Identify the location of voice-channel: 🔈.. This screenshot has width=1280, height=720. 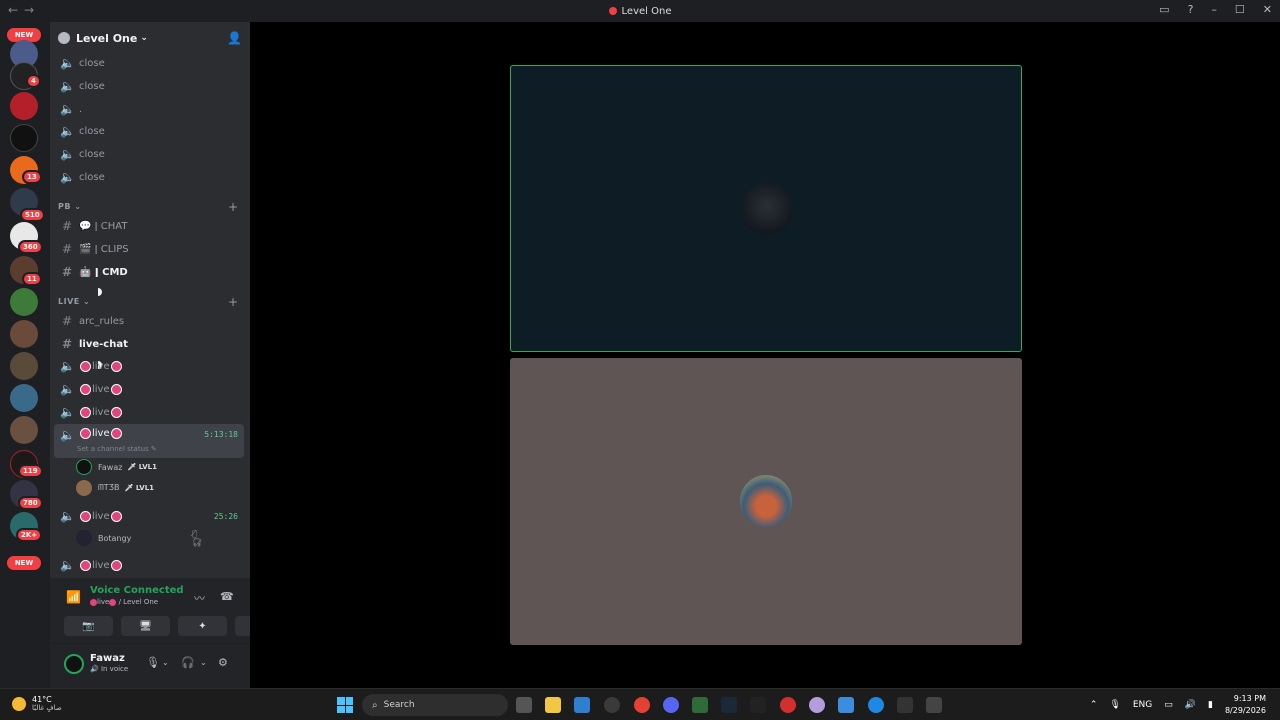
(149, 109).